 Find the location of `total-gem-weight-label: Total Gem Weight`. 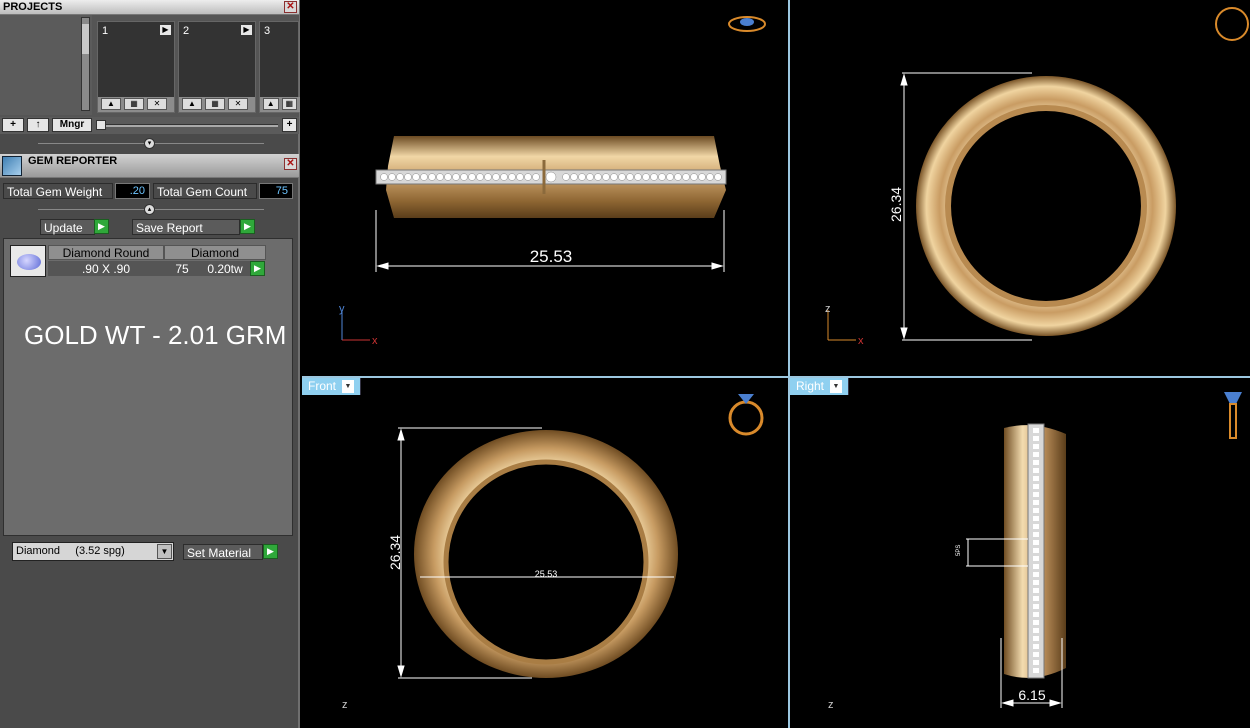

total-gem-weight-label: Total Gem Weight is located at coordinates (58, 191).